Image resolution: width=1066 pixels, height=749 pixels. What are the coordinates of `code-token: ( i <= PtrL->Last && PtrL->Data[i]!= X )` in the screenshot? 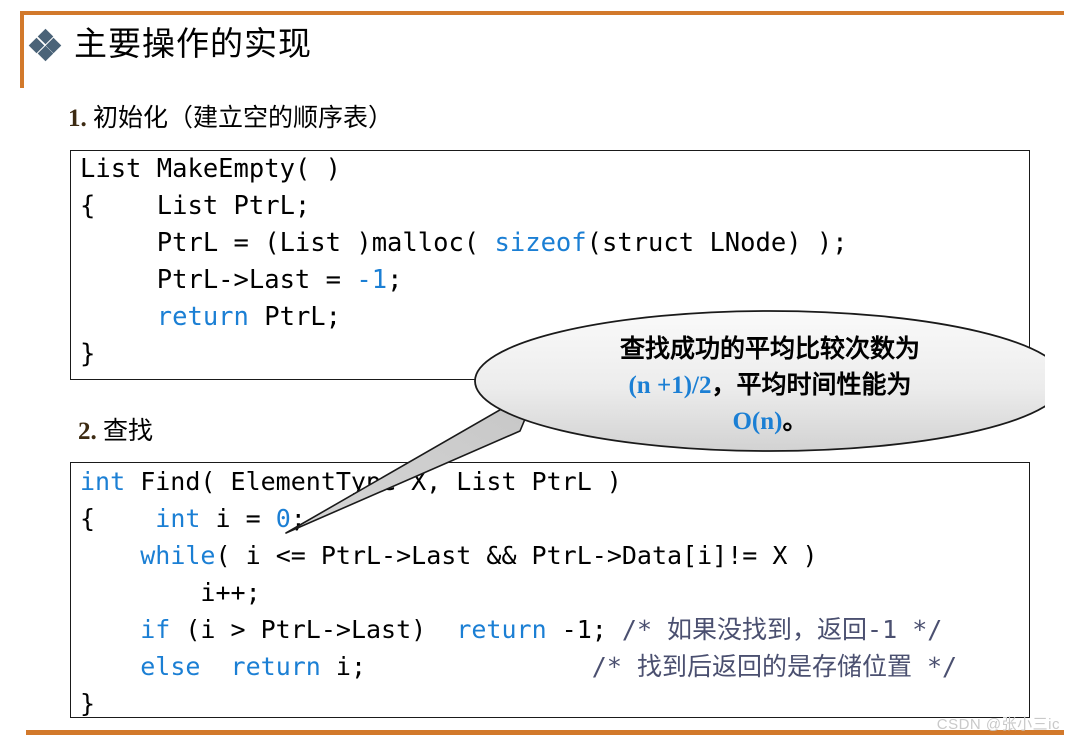 It's located at (516, 555).